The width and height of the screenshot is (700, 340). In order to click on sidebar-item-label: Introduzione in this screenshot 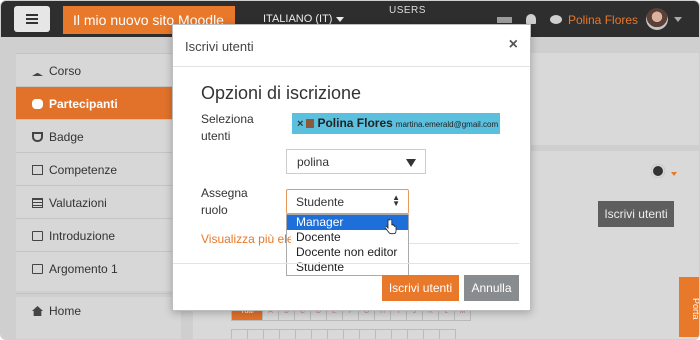, I will do `click(82, 236)`.